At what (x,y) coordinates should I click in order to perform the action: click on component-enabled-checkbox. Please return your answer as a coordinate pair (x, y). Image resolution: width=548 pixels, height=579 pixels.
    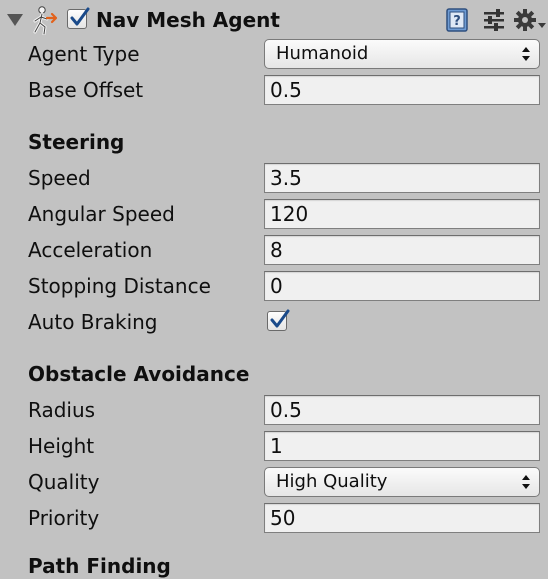
    Looking at the image, I should click on (78, 18).